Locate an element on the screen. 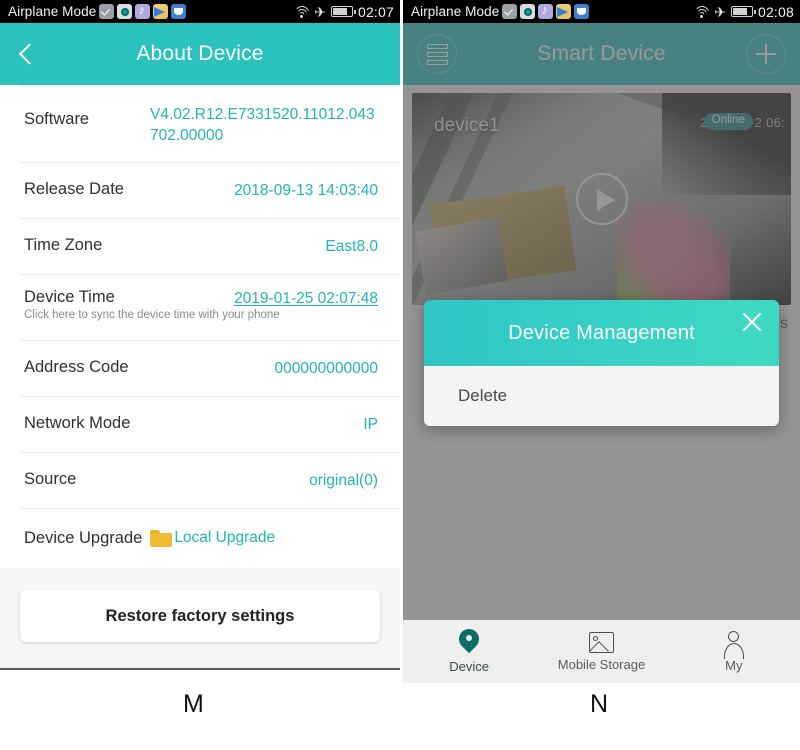 Image resolution: width=800 pixels, height=750 pixels. table-row-source: Source original(0) is located at coordinates (200, 480).